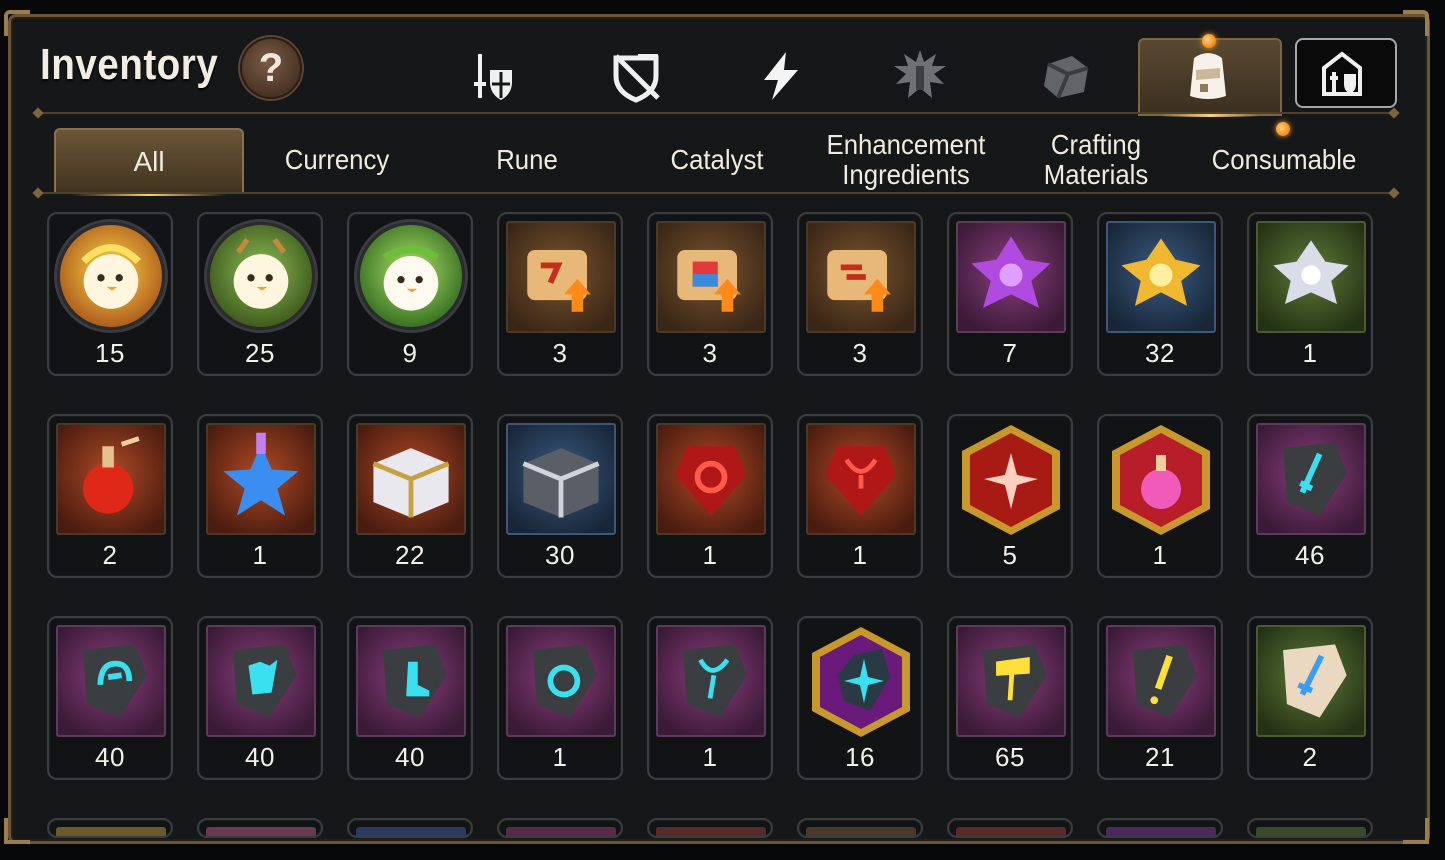 The height and width of the screenshot is (860, 1445). What do you see at coordinates (111, 681) in the screenshot?
I see `stone-helmet-icon` at bounding box center [111, 681].